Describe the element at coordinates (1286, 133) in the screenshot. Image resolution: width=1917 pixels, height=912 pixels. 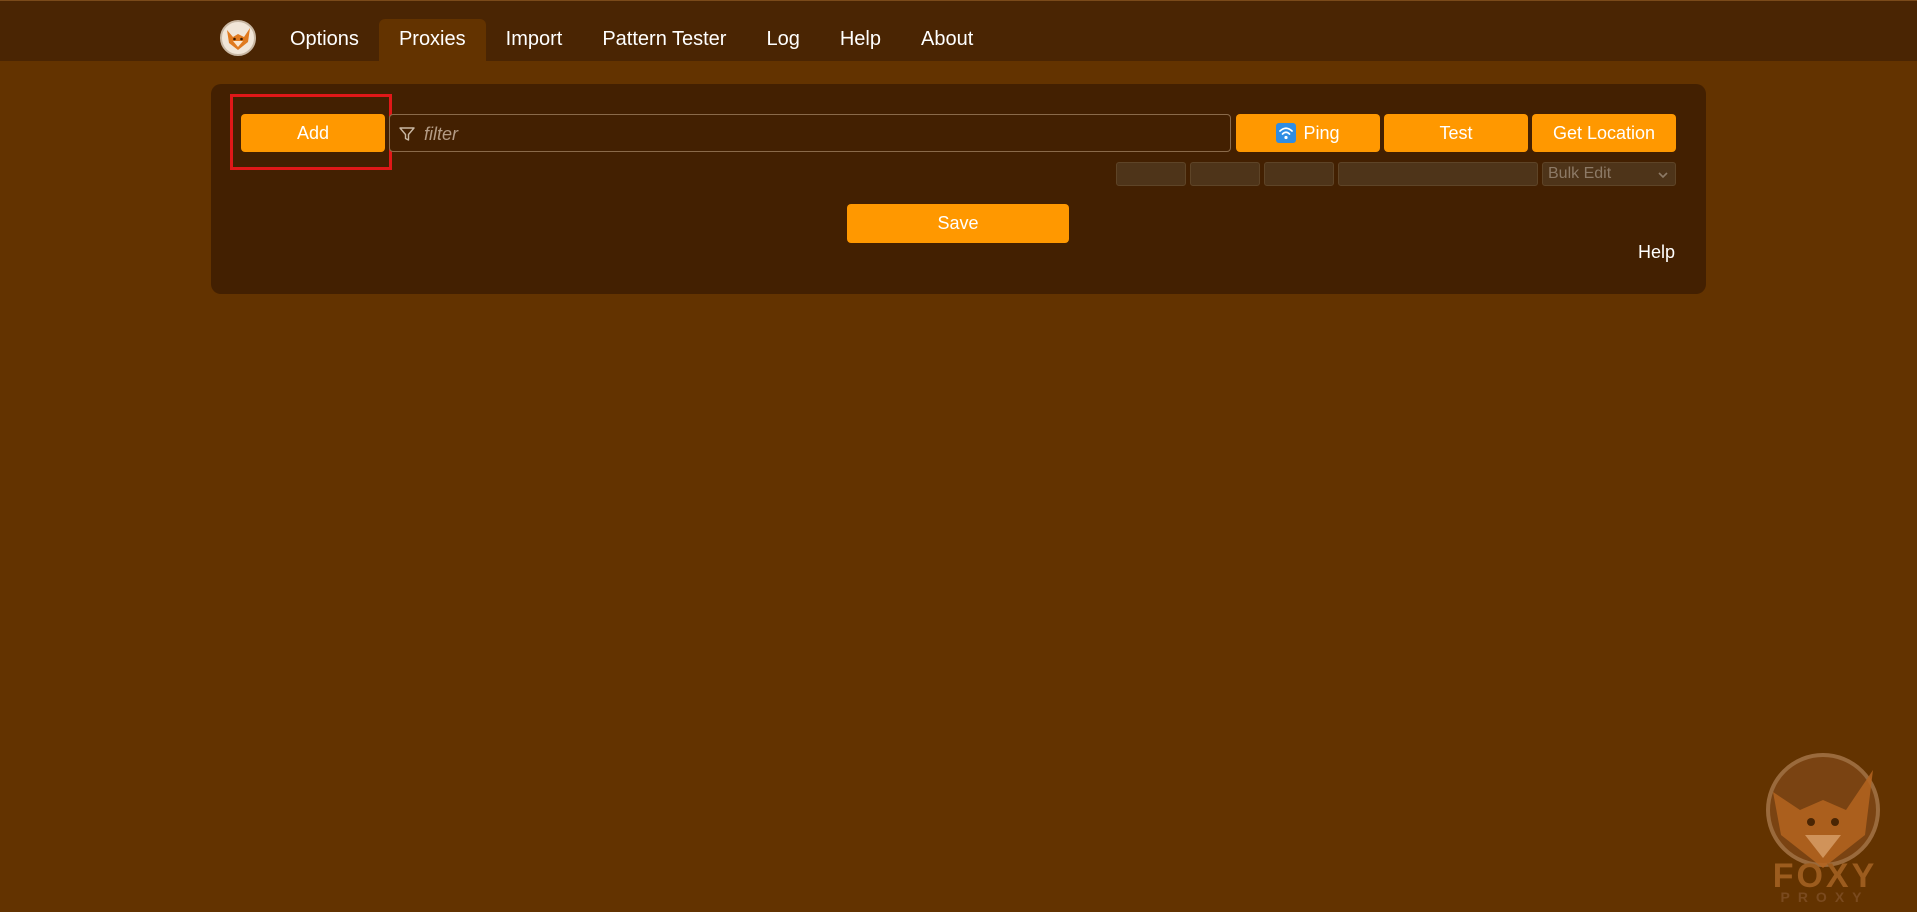
I see `wifi-icon` at that location.